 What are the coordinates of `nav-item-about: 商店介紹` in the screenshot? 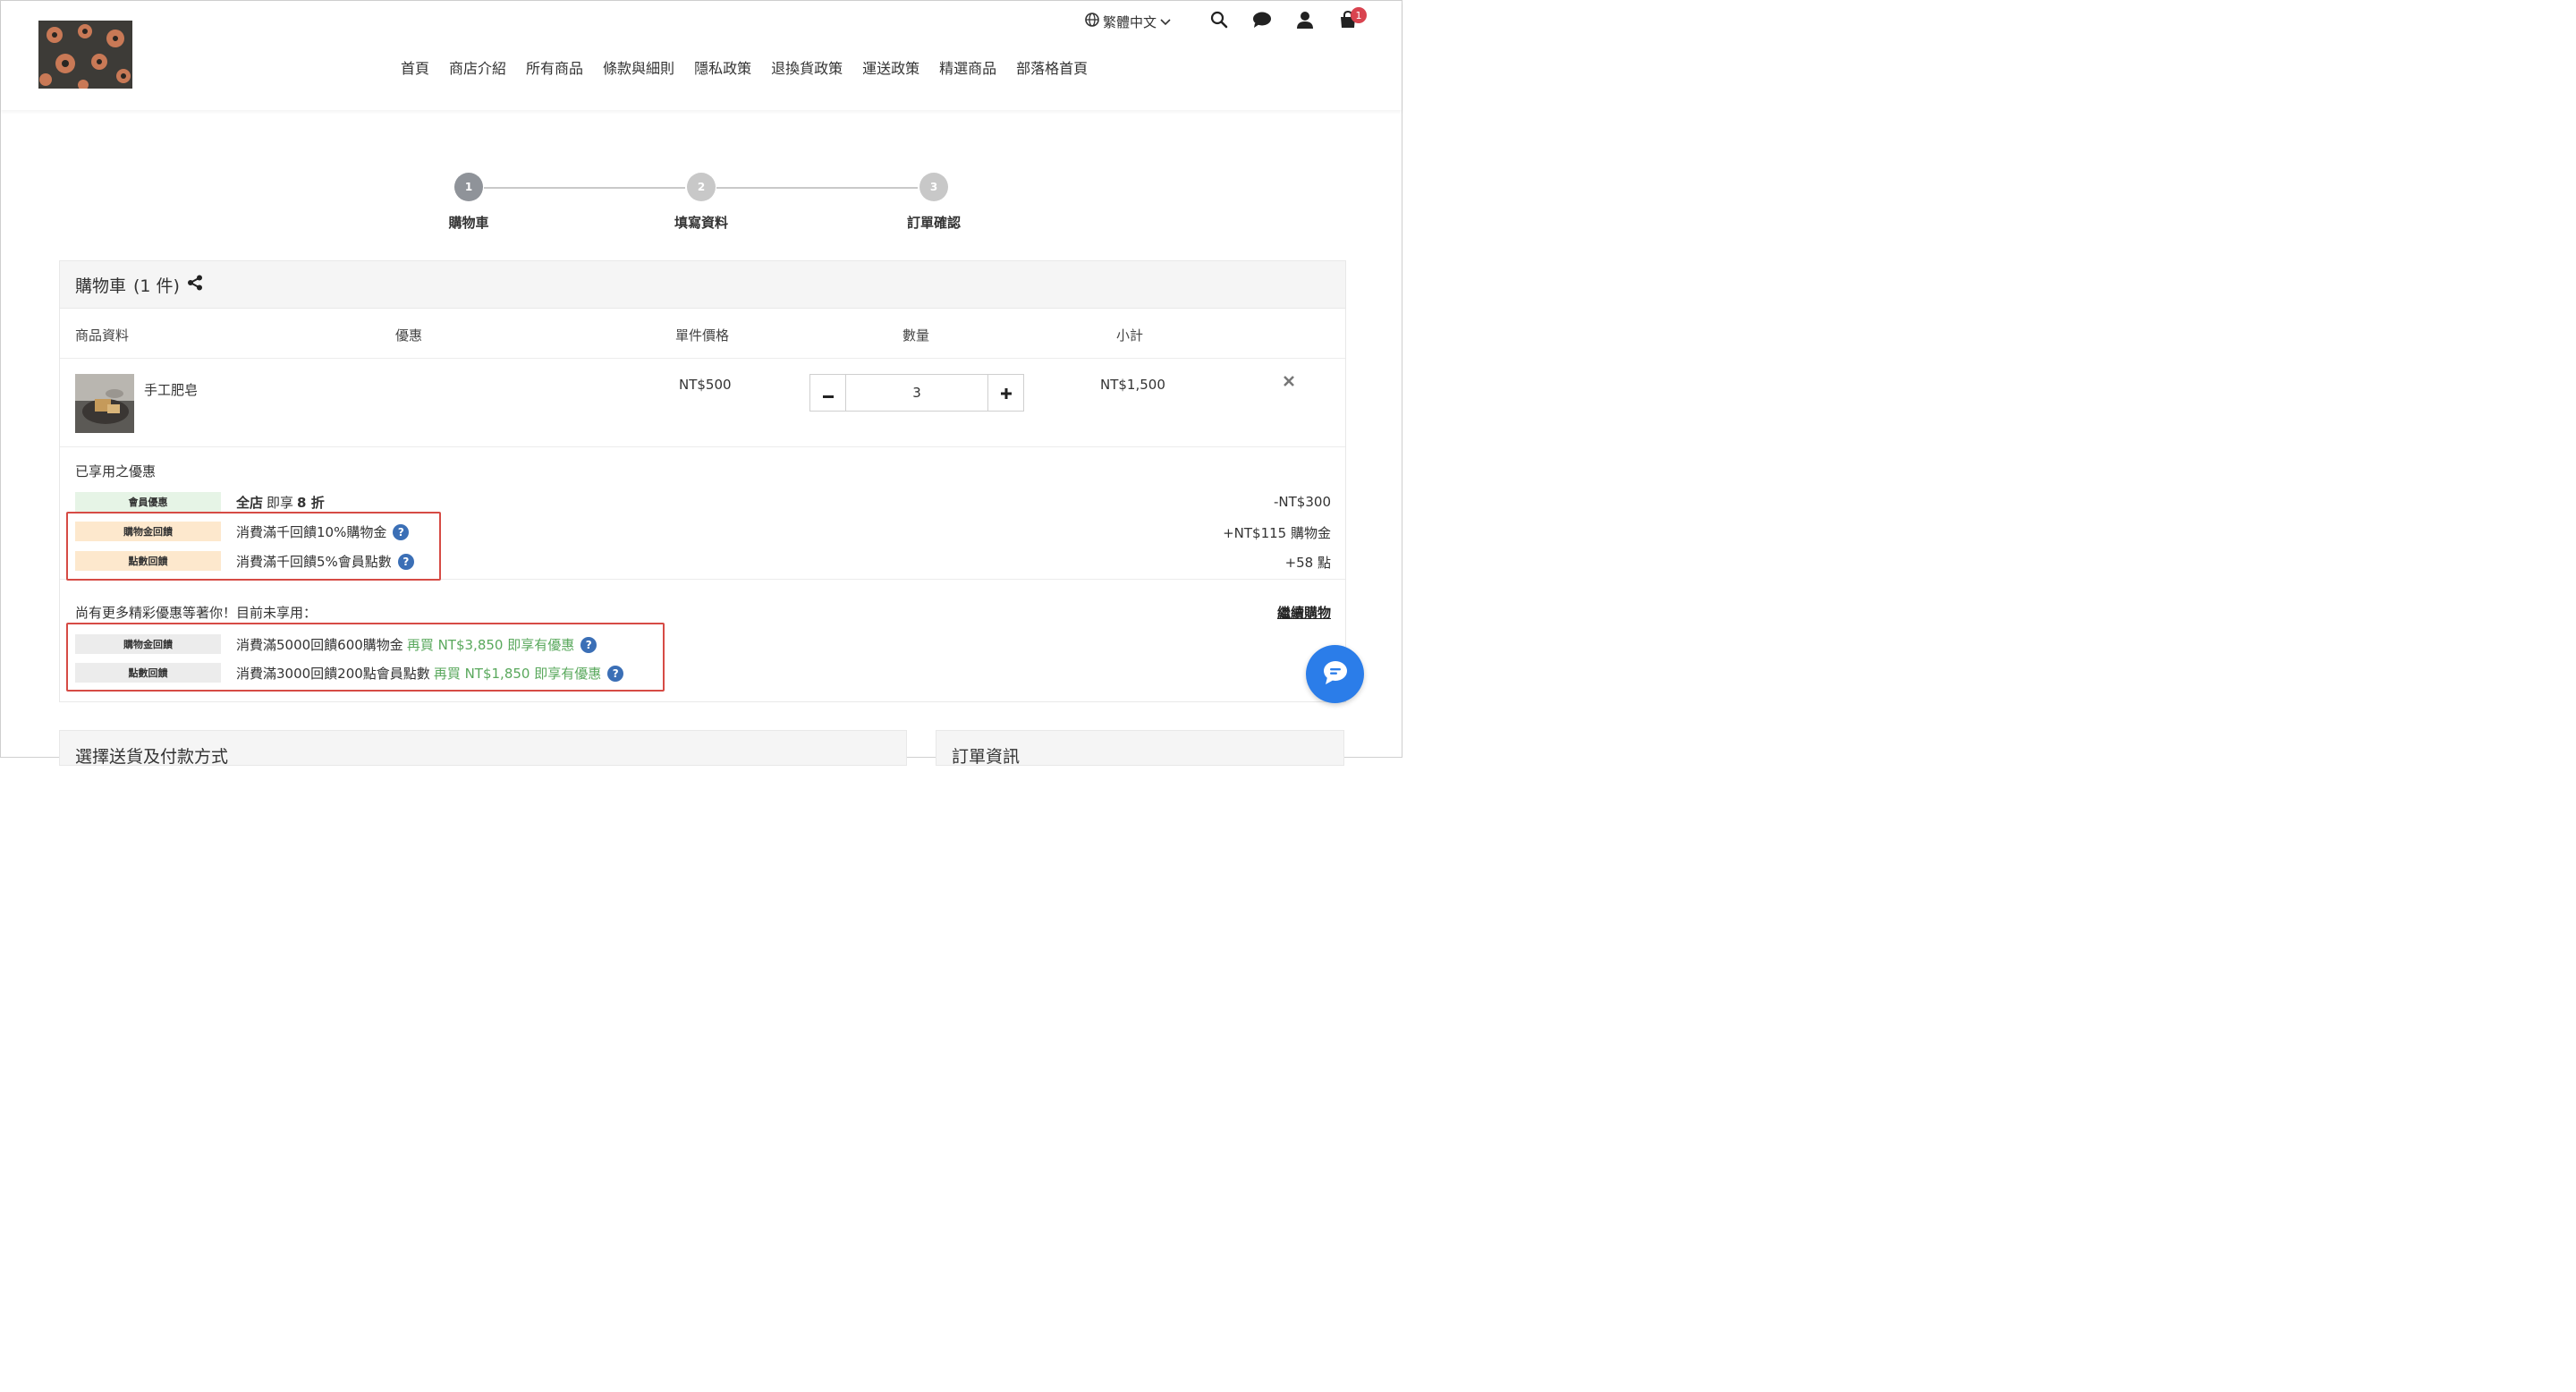 It's located at (477, 67).